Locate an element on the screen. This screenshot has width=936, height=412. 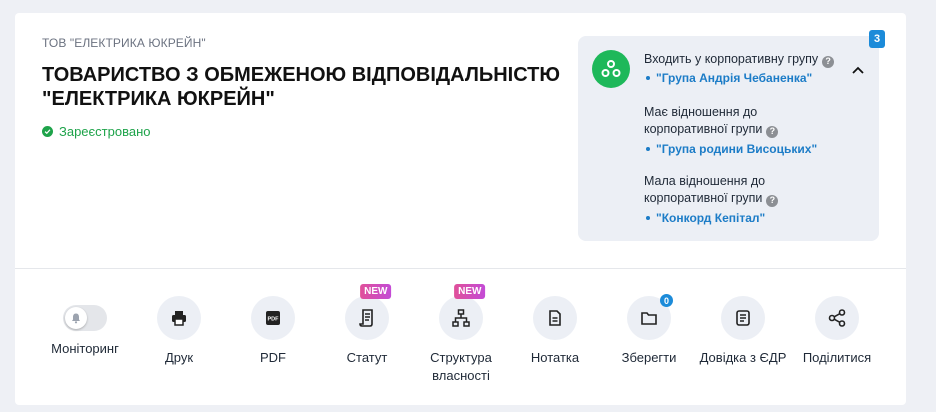
monitoring-toggle: Моніторинг is located at coordinates (85, 327).